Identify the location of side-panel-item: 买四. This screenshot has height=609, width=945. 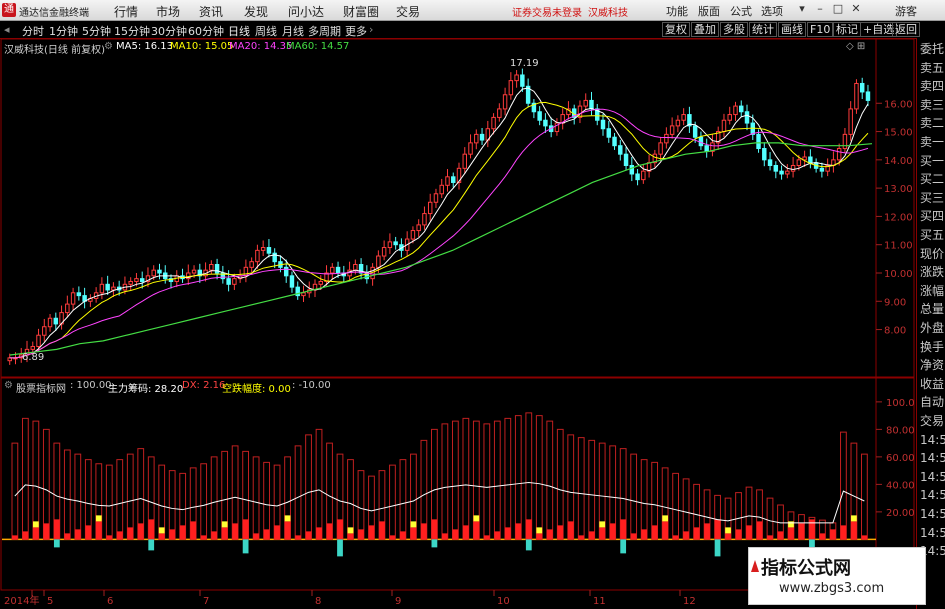
(932, 216).